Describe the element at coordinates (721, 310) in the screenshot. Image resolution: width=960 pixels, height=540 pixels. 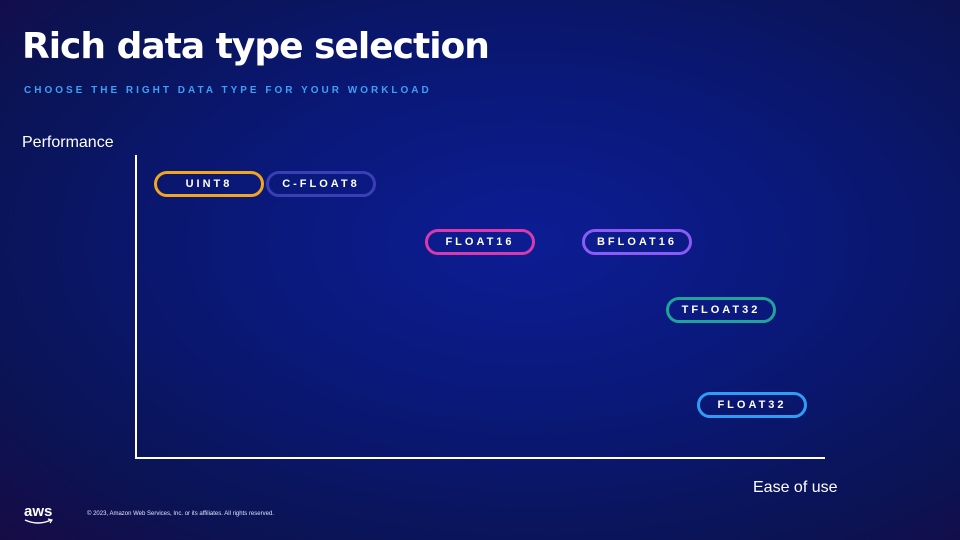
I see `pill-tfloat32: TFLOAT32` at that location.